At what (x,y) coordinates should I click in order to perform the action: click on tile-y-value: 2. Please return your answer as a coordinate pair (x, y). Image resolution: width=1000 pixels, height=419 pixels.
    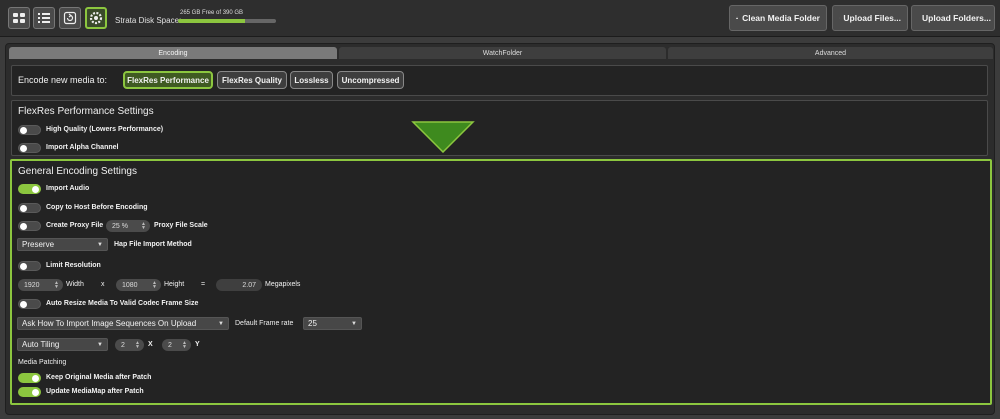
    Looking at the image, I should click on (170, 345).